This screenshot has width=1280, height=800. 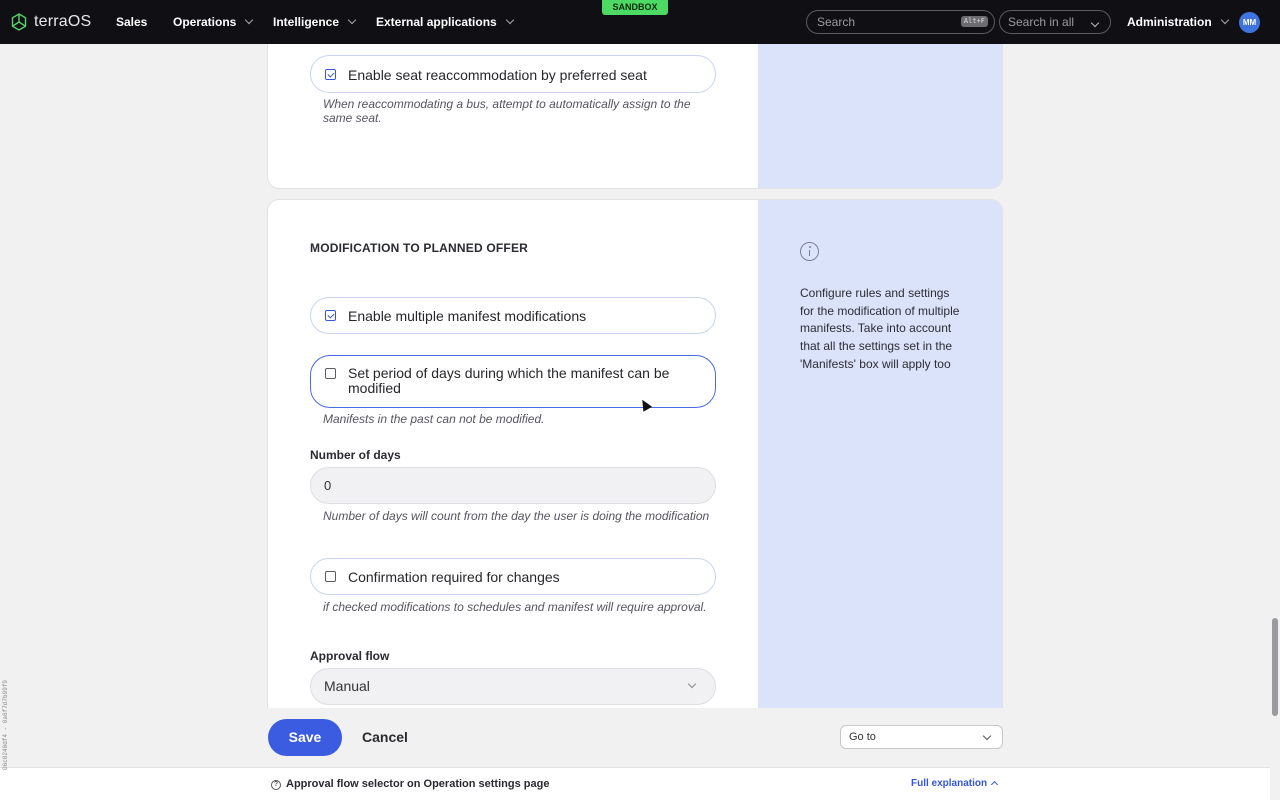 What do you see at coordinates (949, 783) in the screenshot?
I see `full-explanation-label: Full explanation` at bounding box center [949, 783].